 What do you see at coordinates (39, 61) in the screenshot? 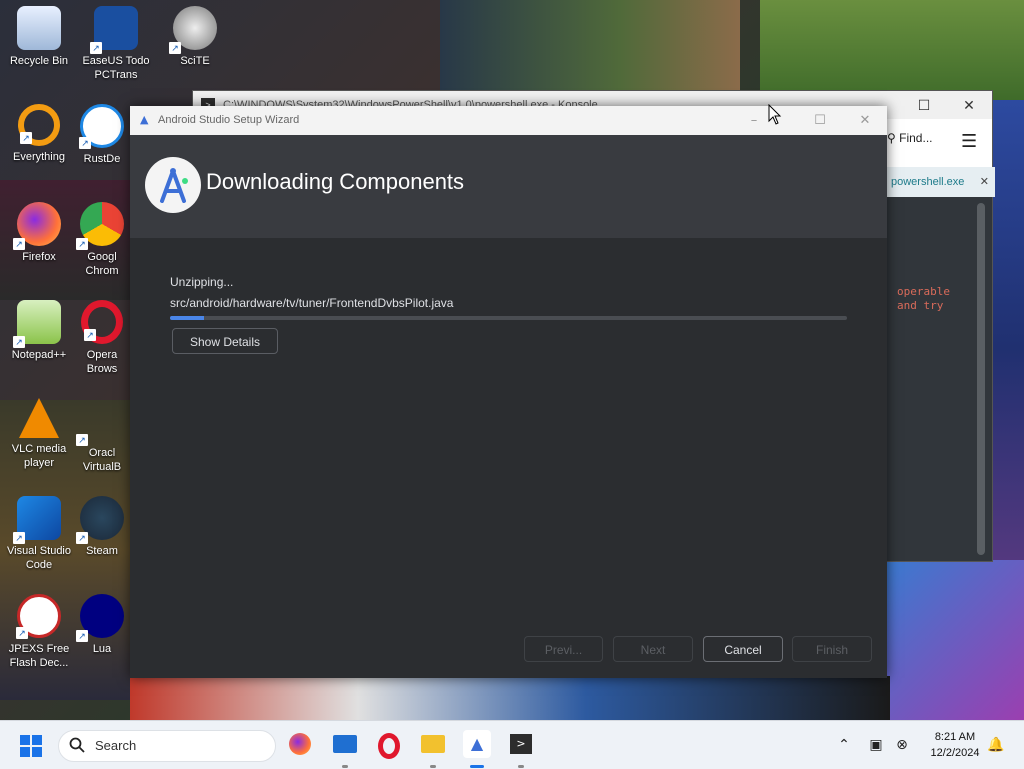
I see `desktop-icon-label: Recycle Bin` at bounding box center [39, 61].